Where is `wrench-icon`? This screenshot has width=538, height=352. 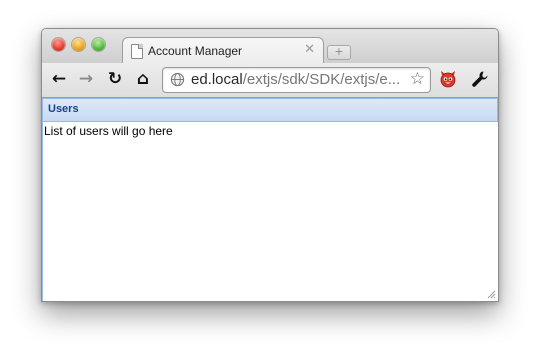 wrench-icon is located at coordinates (480, 79).